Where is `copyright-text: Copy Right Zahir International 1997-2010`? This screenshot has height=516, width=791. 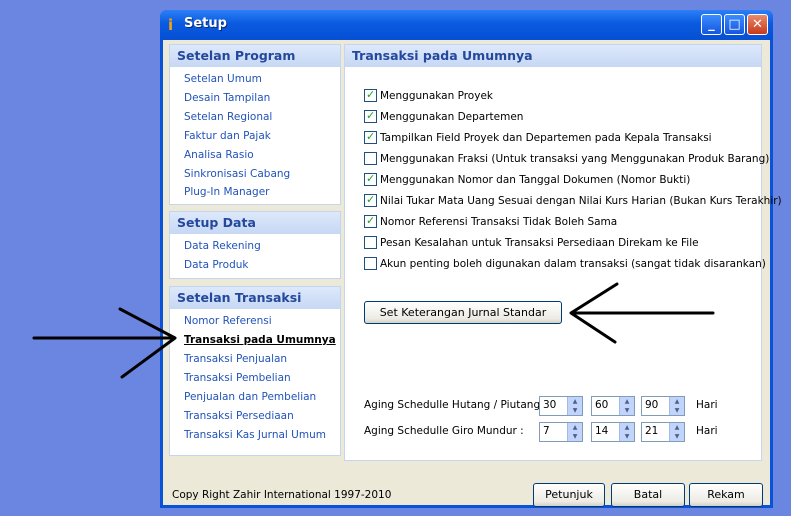
copyright-text: Copy Right Zahir International 1997-2010 is located at coordinates (282, 495).